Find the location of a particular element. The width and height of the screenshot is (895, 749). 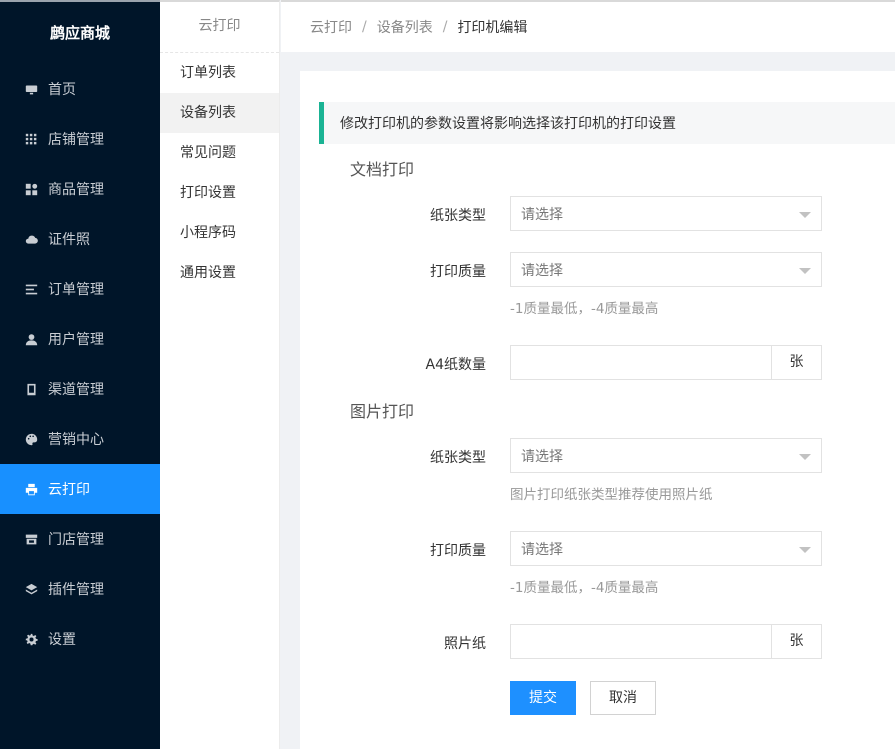

sidebar-item-cloud-print: 云打印 is located at coordinates (80, 489).